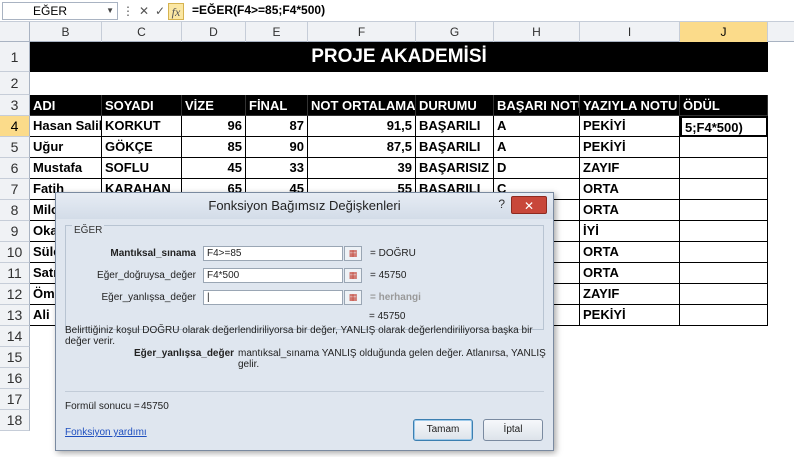  What do you see at coordinates (15, 294) in the screenshot?
I see `row-header: 12` at bounding box center [15, 294].